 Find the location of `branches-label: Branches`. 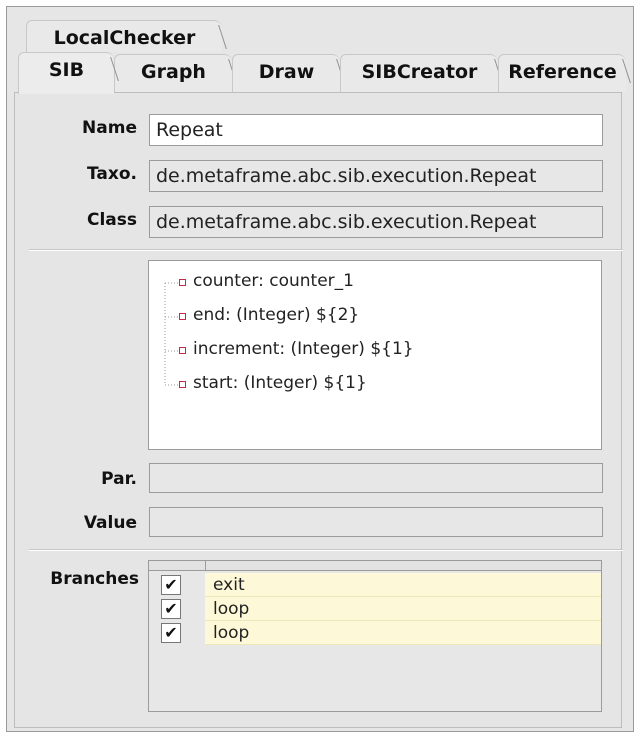

branches-label: Branches is located at coordinates (94, 579).